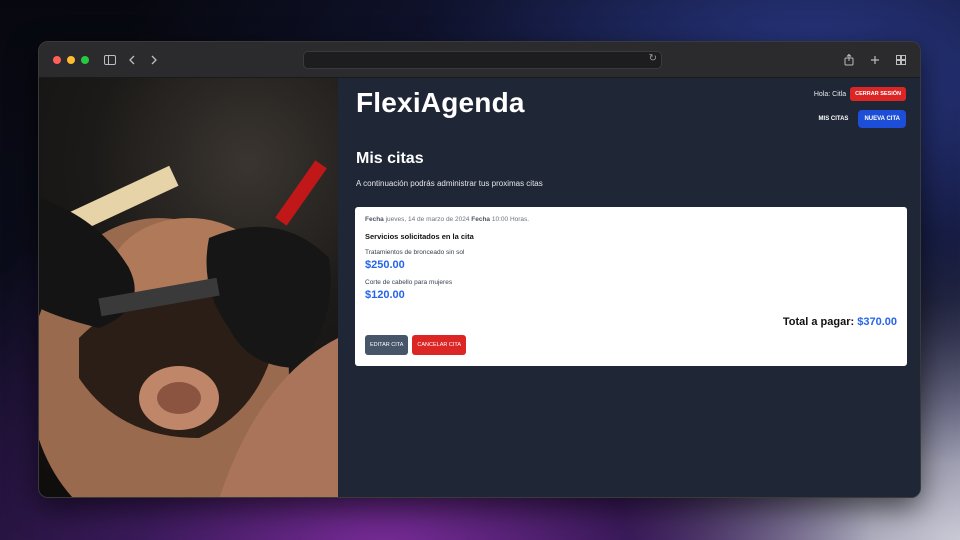  What do you see at coordinates (390, 158) in the screenshot?
I see `page-title: Mis citas` at bounding box center [390, 158].